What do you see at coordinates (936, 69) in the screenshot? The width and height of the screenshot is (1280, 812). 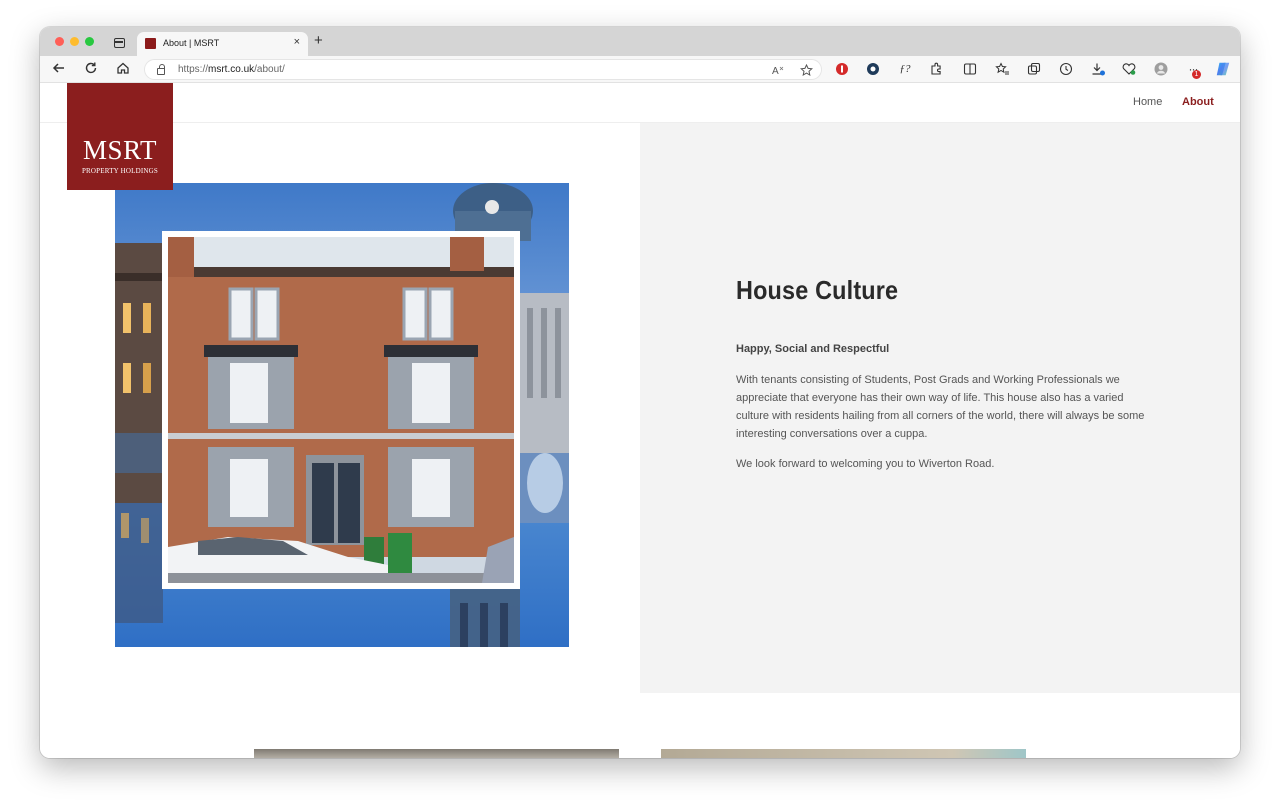 I see `extensions-puzzle-icon` at bounding box center [936, 69].